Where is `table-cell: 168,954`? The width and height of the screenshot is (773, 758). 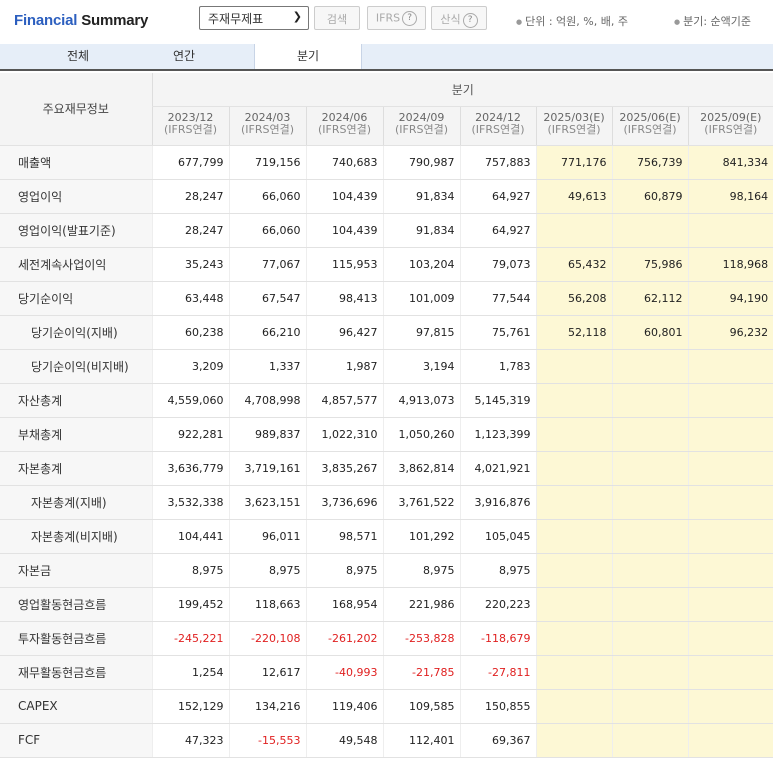 table-cell: 168,954 is located at coordinates (344, 604).